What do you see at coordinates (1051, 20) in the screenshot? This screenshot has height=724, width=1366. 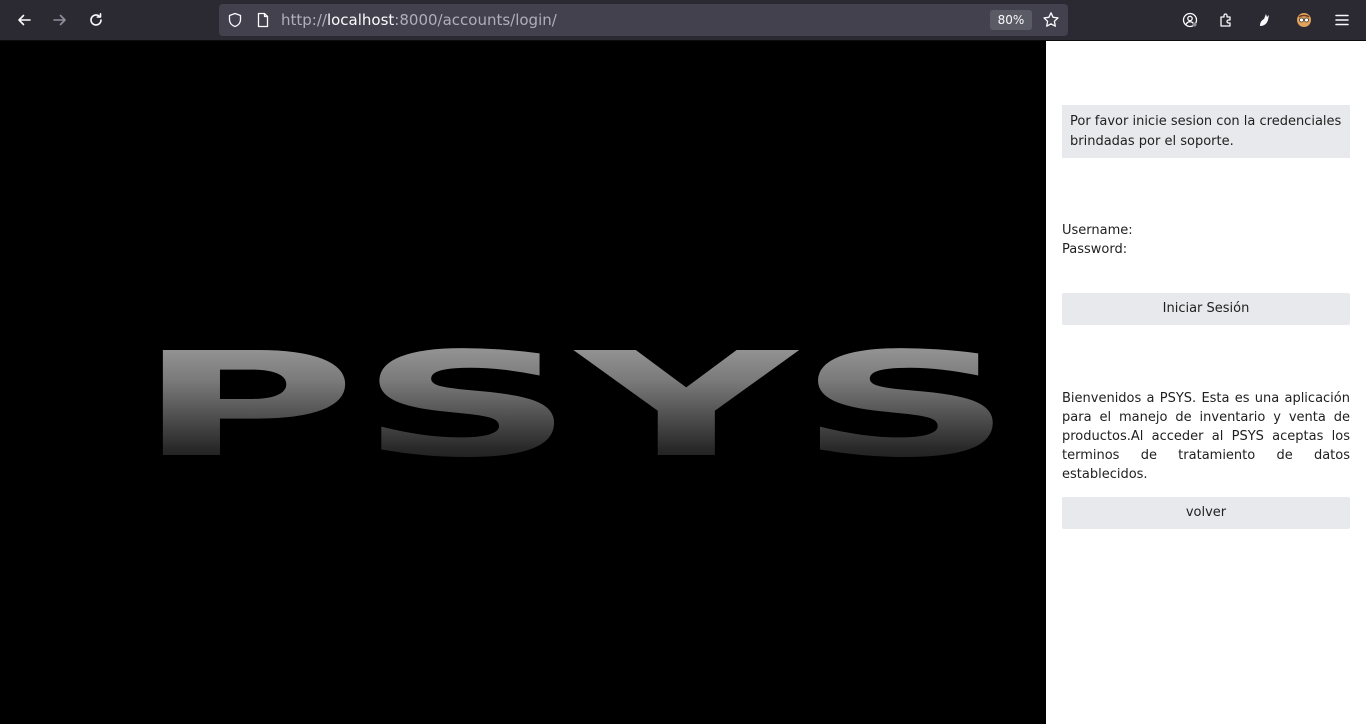 I see `star-icon` at bounding box center [1051, 20].